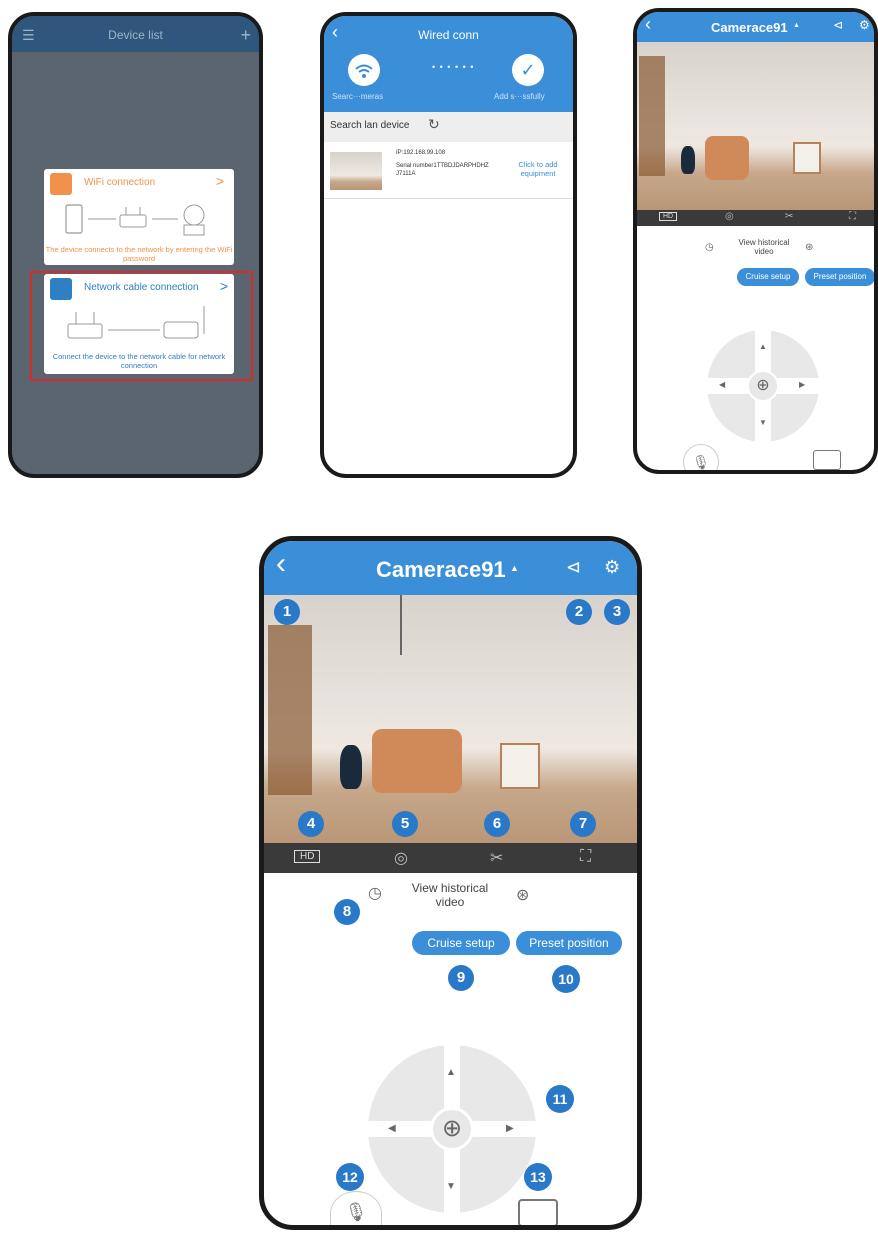 Image resolution: width=878 pixels, height=1236 pixels. What do you see at coordinates (749, 27) in the screenshot?
I see `camera-title: Camerace91` at bounding box center [749, 27].